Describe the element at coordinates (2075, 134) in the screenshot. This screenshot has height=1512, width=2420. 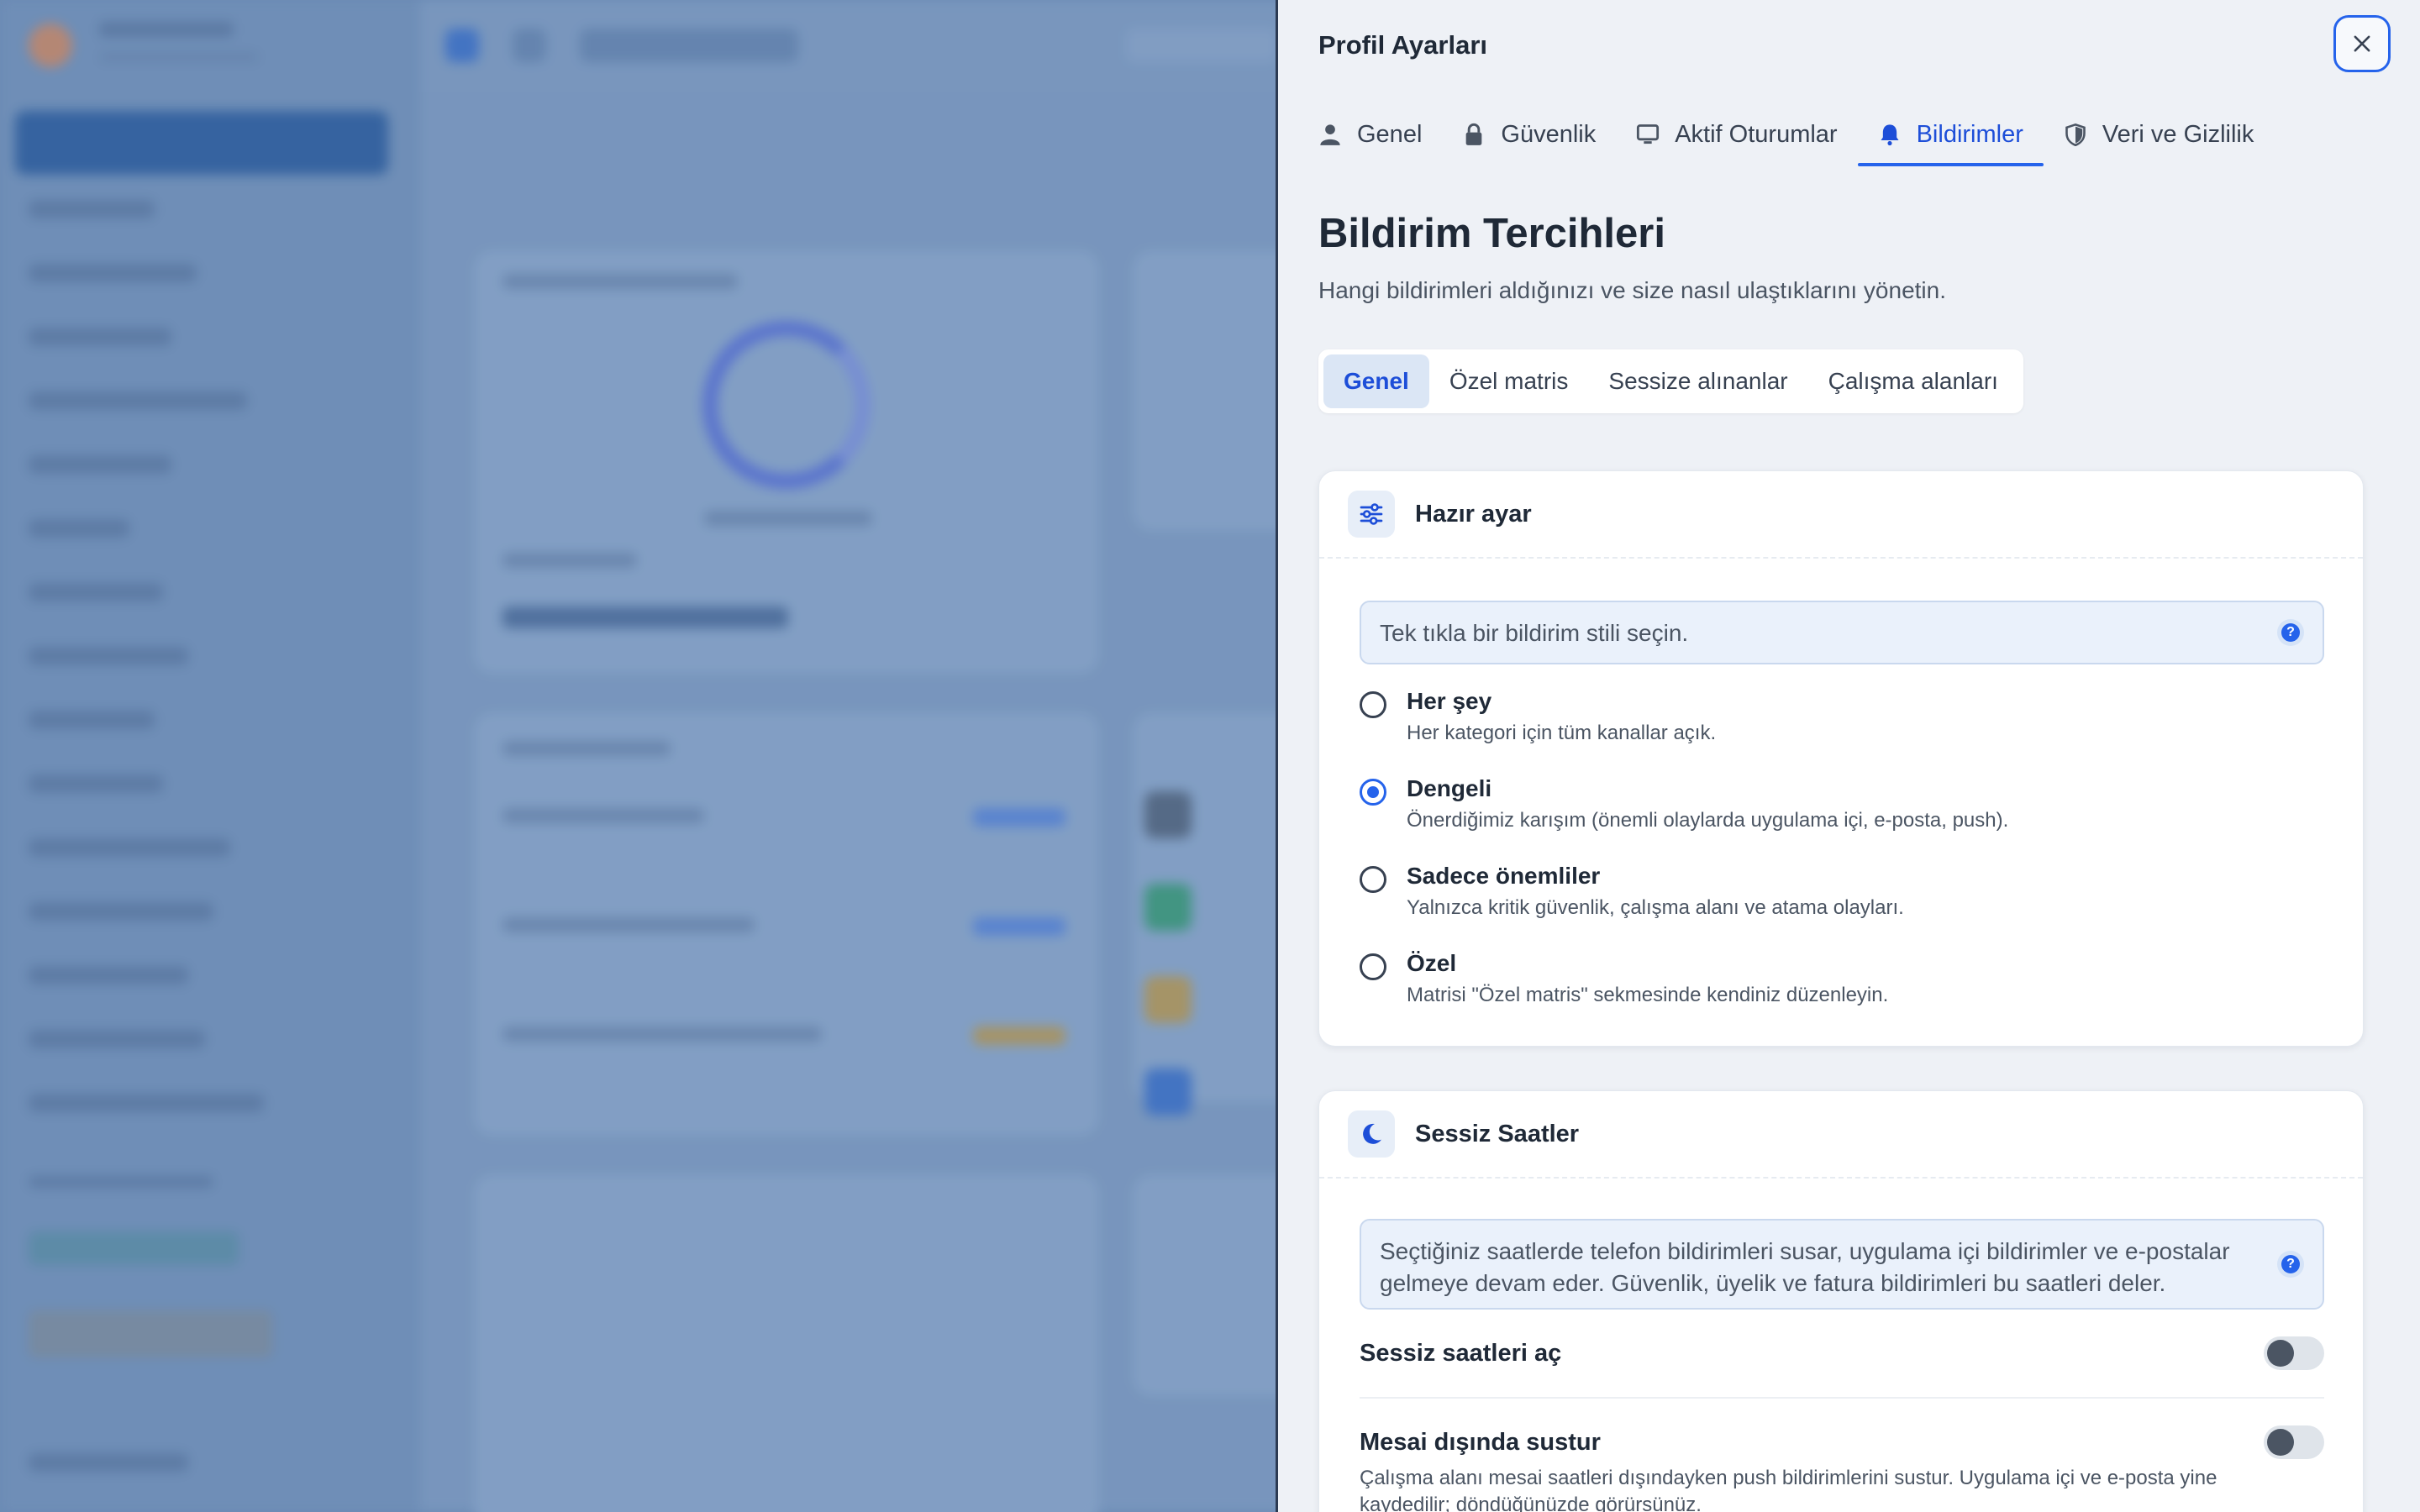
I see `shield-icon` at that location.